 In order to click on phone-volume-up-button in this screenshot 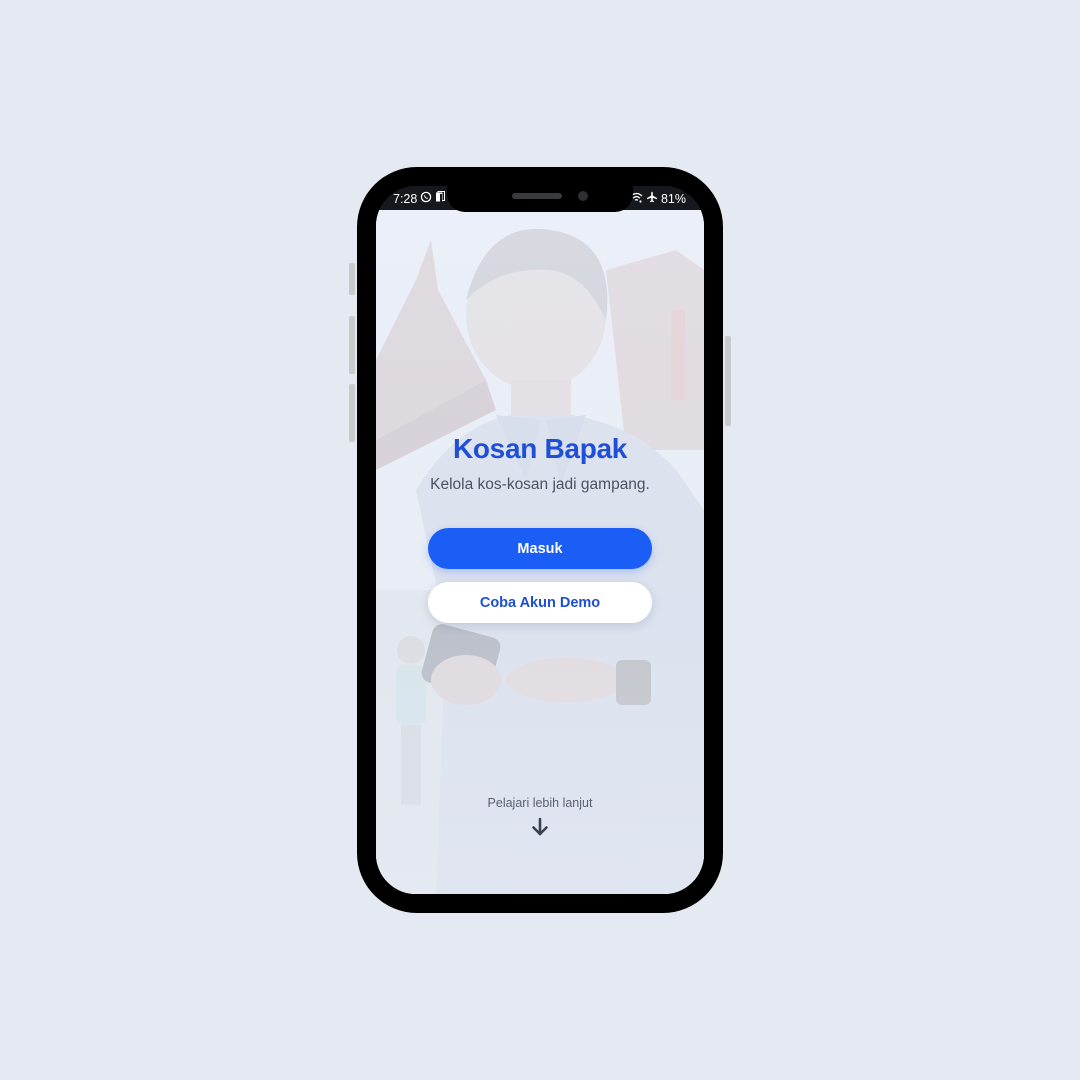, I will do `click(352, 345)`.